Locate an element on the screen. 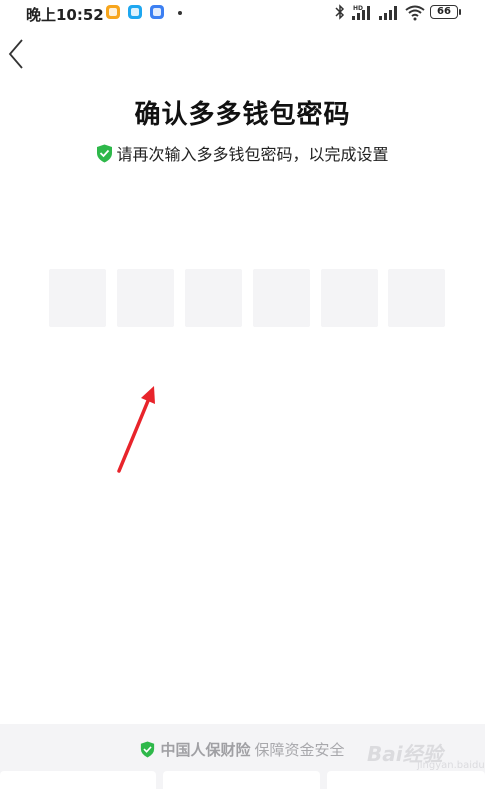  status-time: 晚上10:52 is located at coordinates (65, 15).